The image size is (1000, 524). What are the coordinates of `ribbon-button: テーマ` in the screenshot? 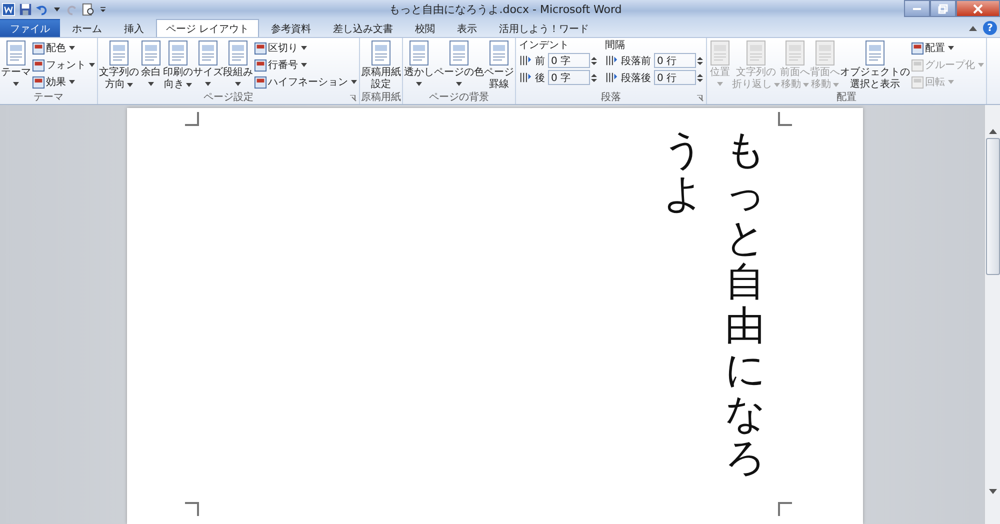 It's located at (16, 63).